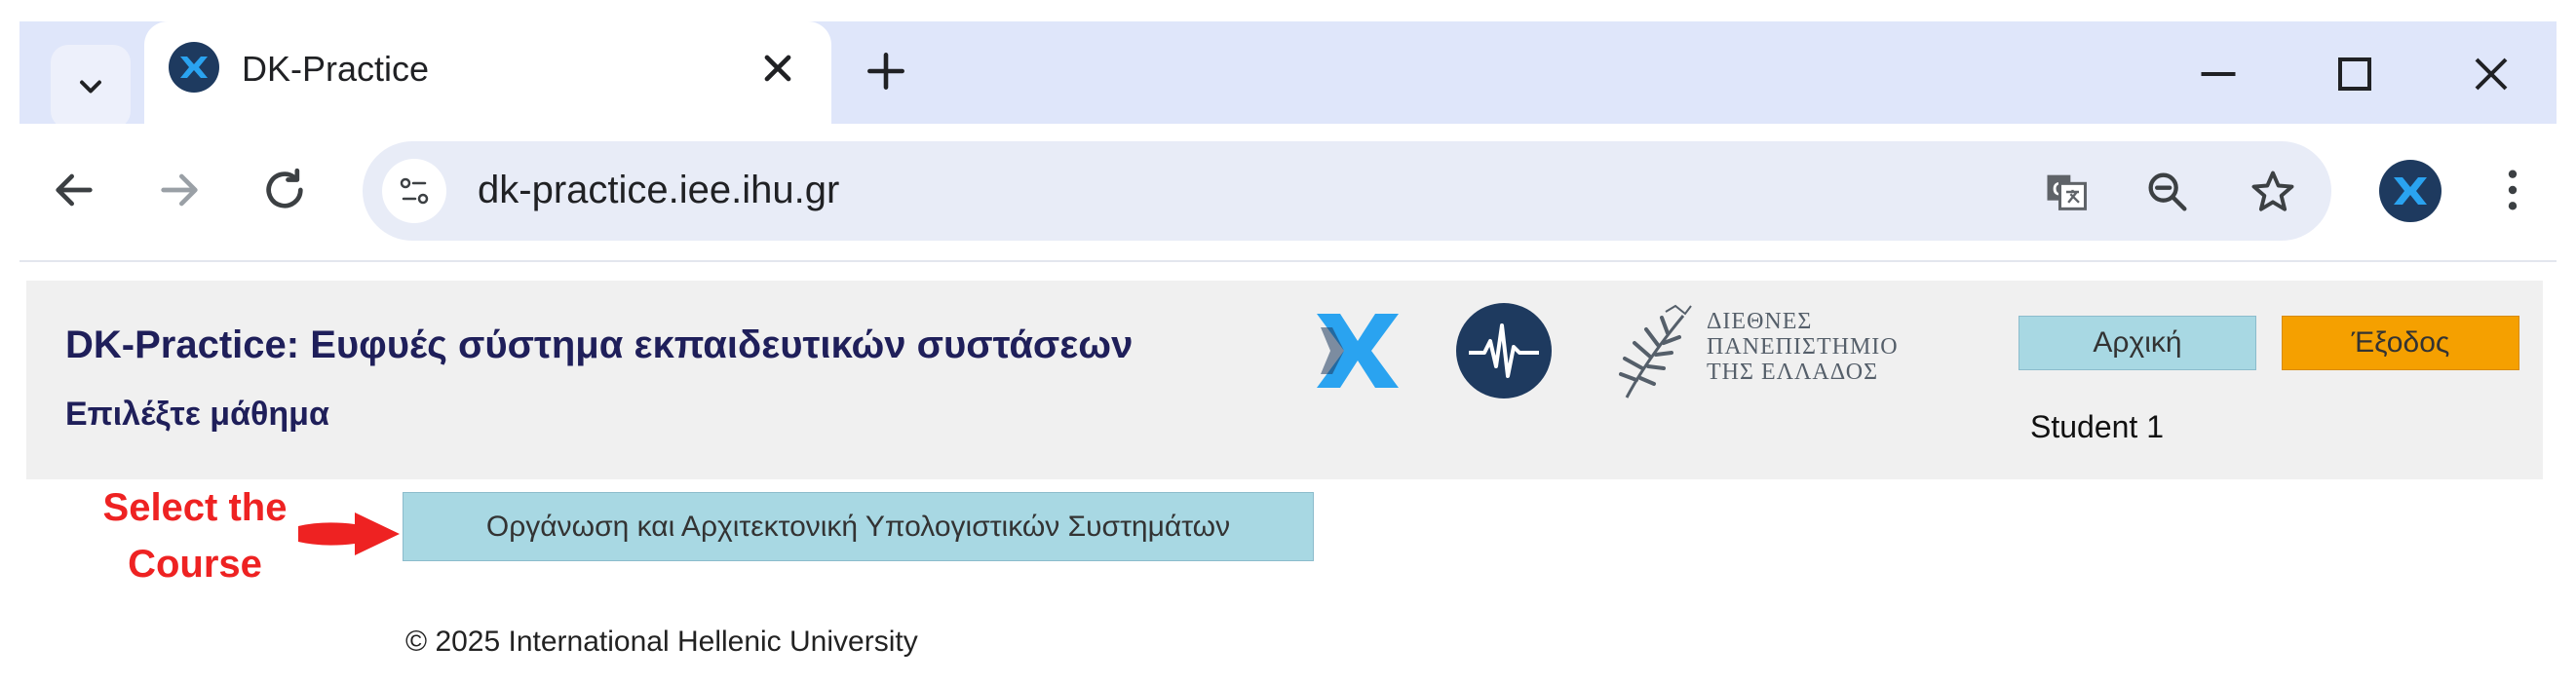  What do you see at coordinates (197, 414) in the screenshot?
I see `page-subtitle: Επιλέξτε μάθημα` at bounding box center [197, 414].